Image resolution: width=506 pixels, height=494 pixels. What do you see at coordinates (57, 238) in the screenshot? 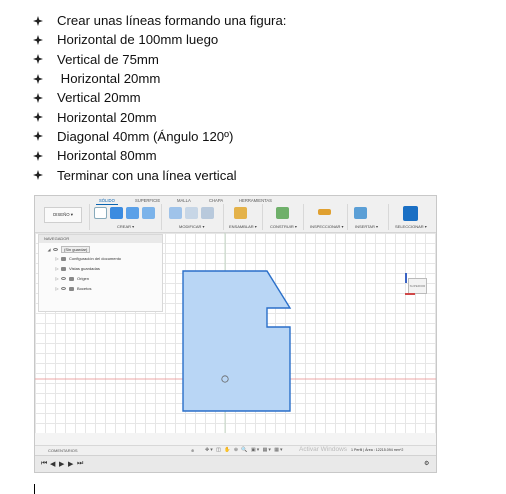
I see `browser-title: NAVEGADOR` at bounding box center [57, 238].